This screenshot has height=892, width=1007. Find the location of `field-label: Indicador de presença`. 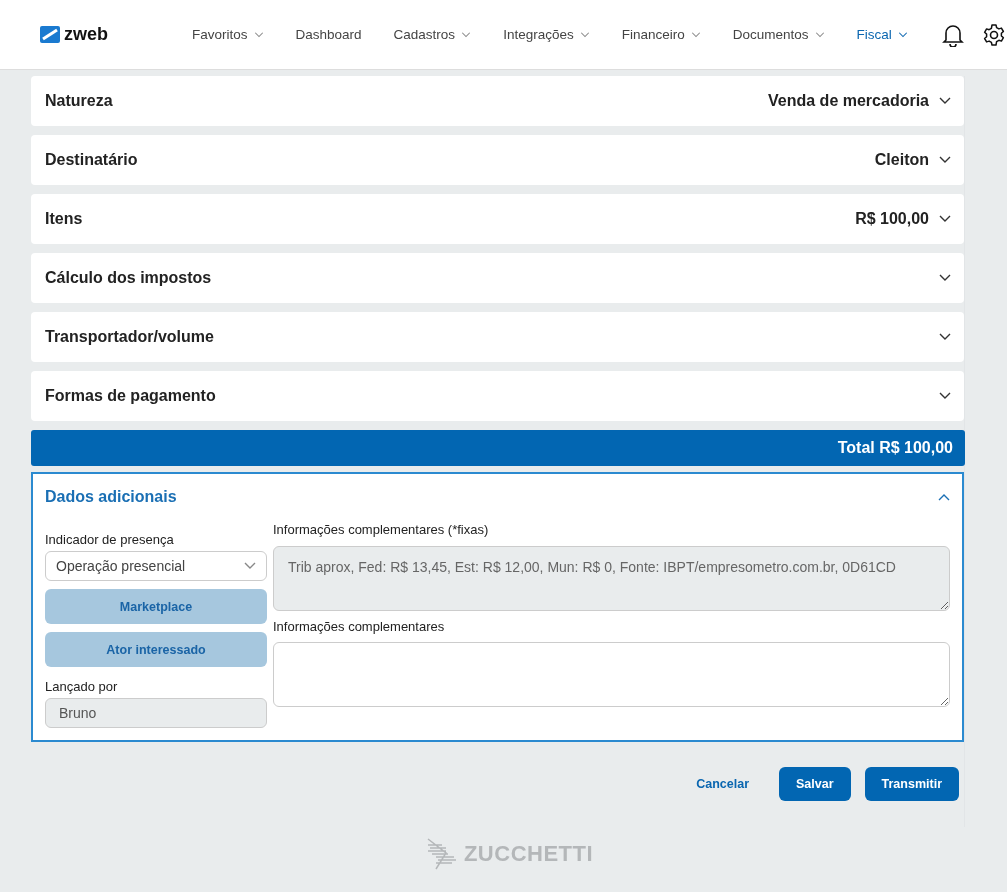

field-label: Indicador de presença is located at coordinates (110, 539).